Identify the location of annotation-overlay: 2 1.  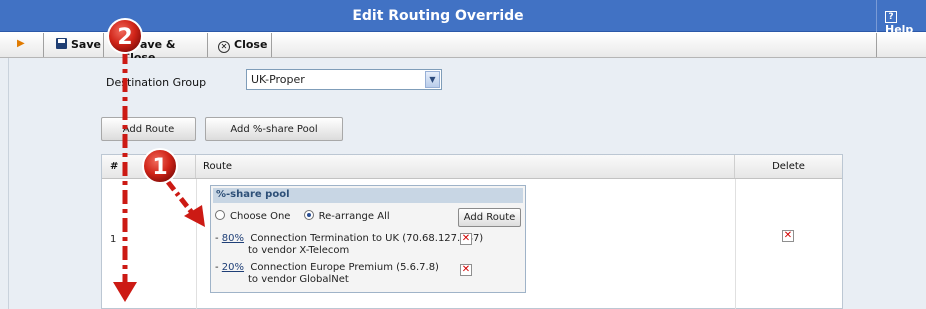
(156, 160).